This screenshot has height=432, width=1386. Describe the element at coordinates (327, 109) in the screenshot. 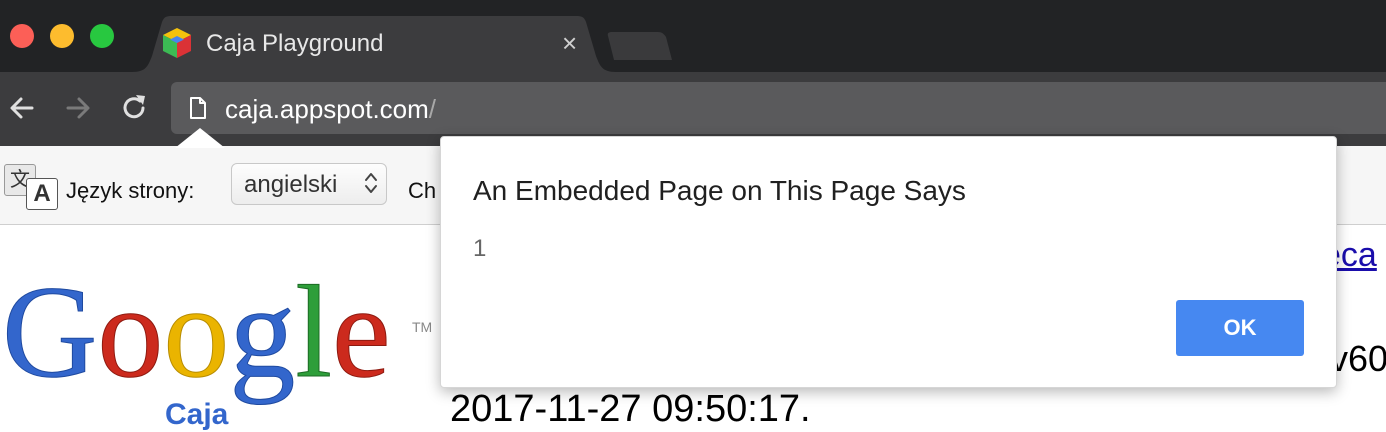

I see `url-host: caja.appspot.com` at that location.